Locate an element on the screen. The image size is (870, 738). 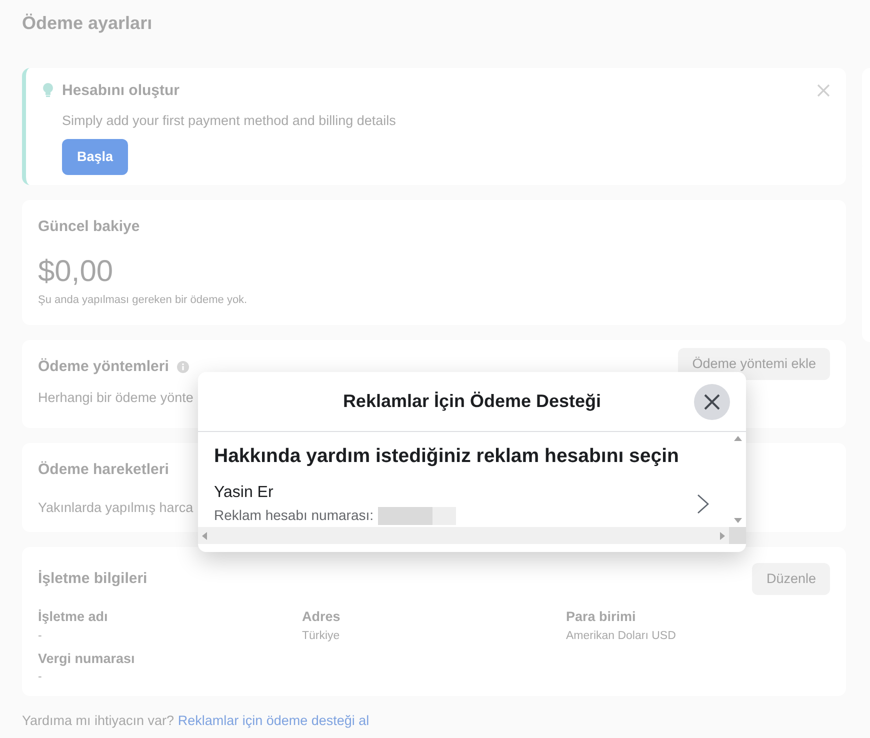
account-name: Yasin Er is located at coordinates (244, 493).